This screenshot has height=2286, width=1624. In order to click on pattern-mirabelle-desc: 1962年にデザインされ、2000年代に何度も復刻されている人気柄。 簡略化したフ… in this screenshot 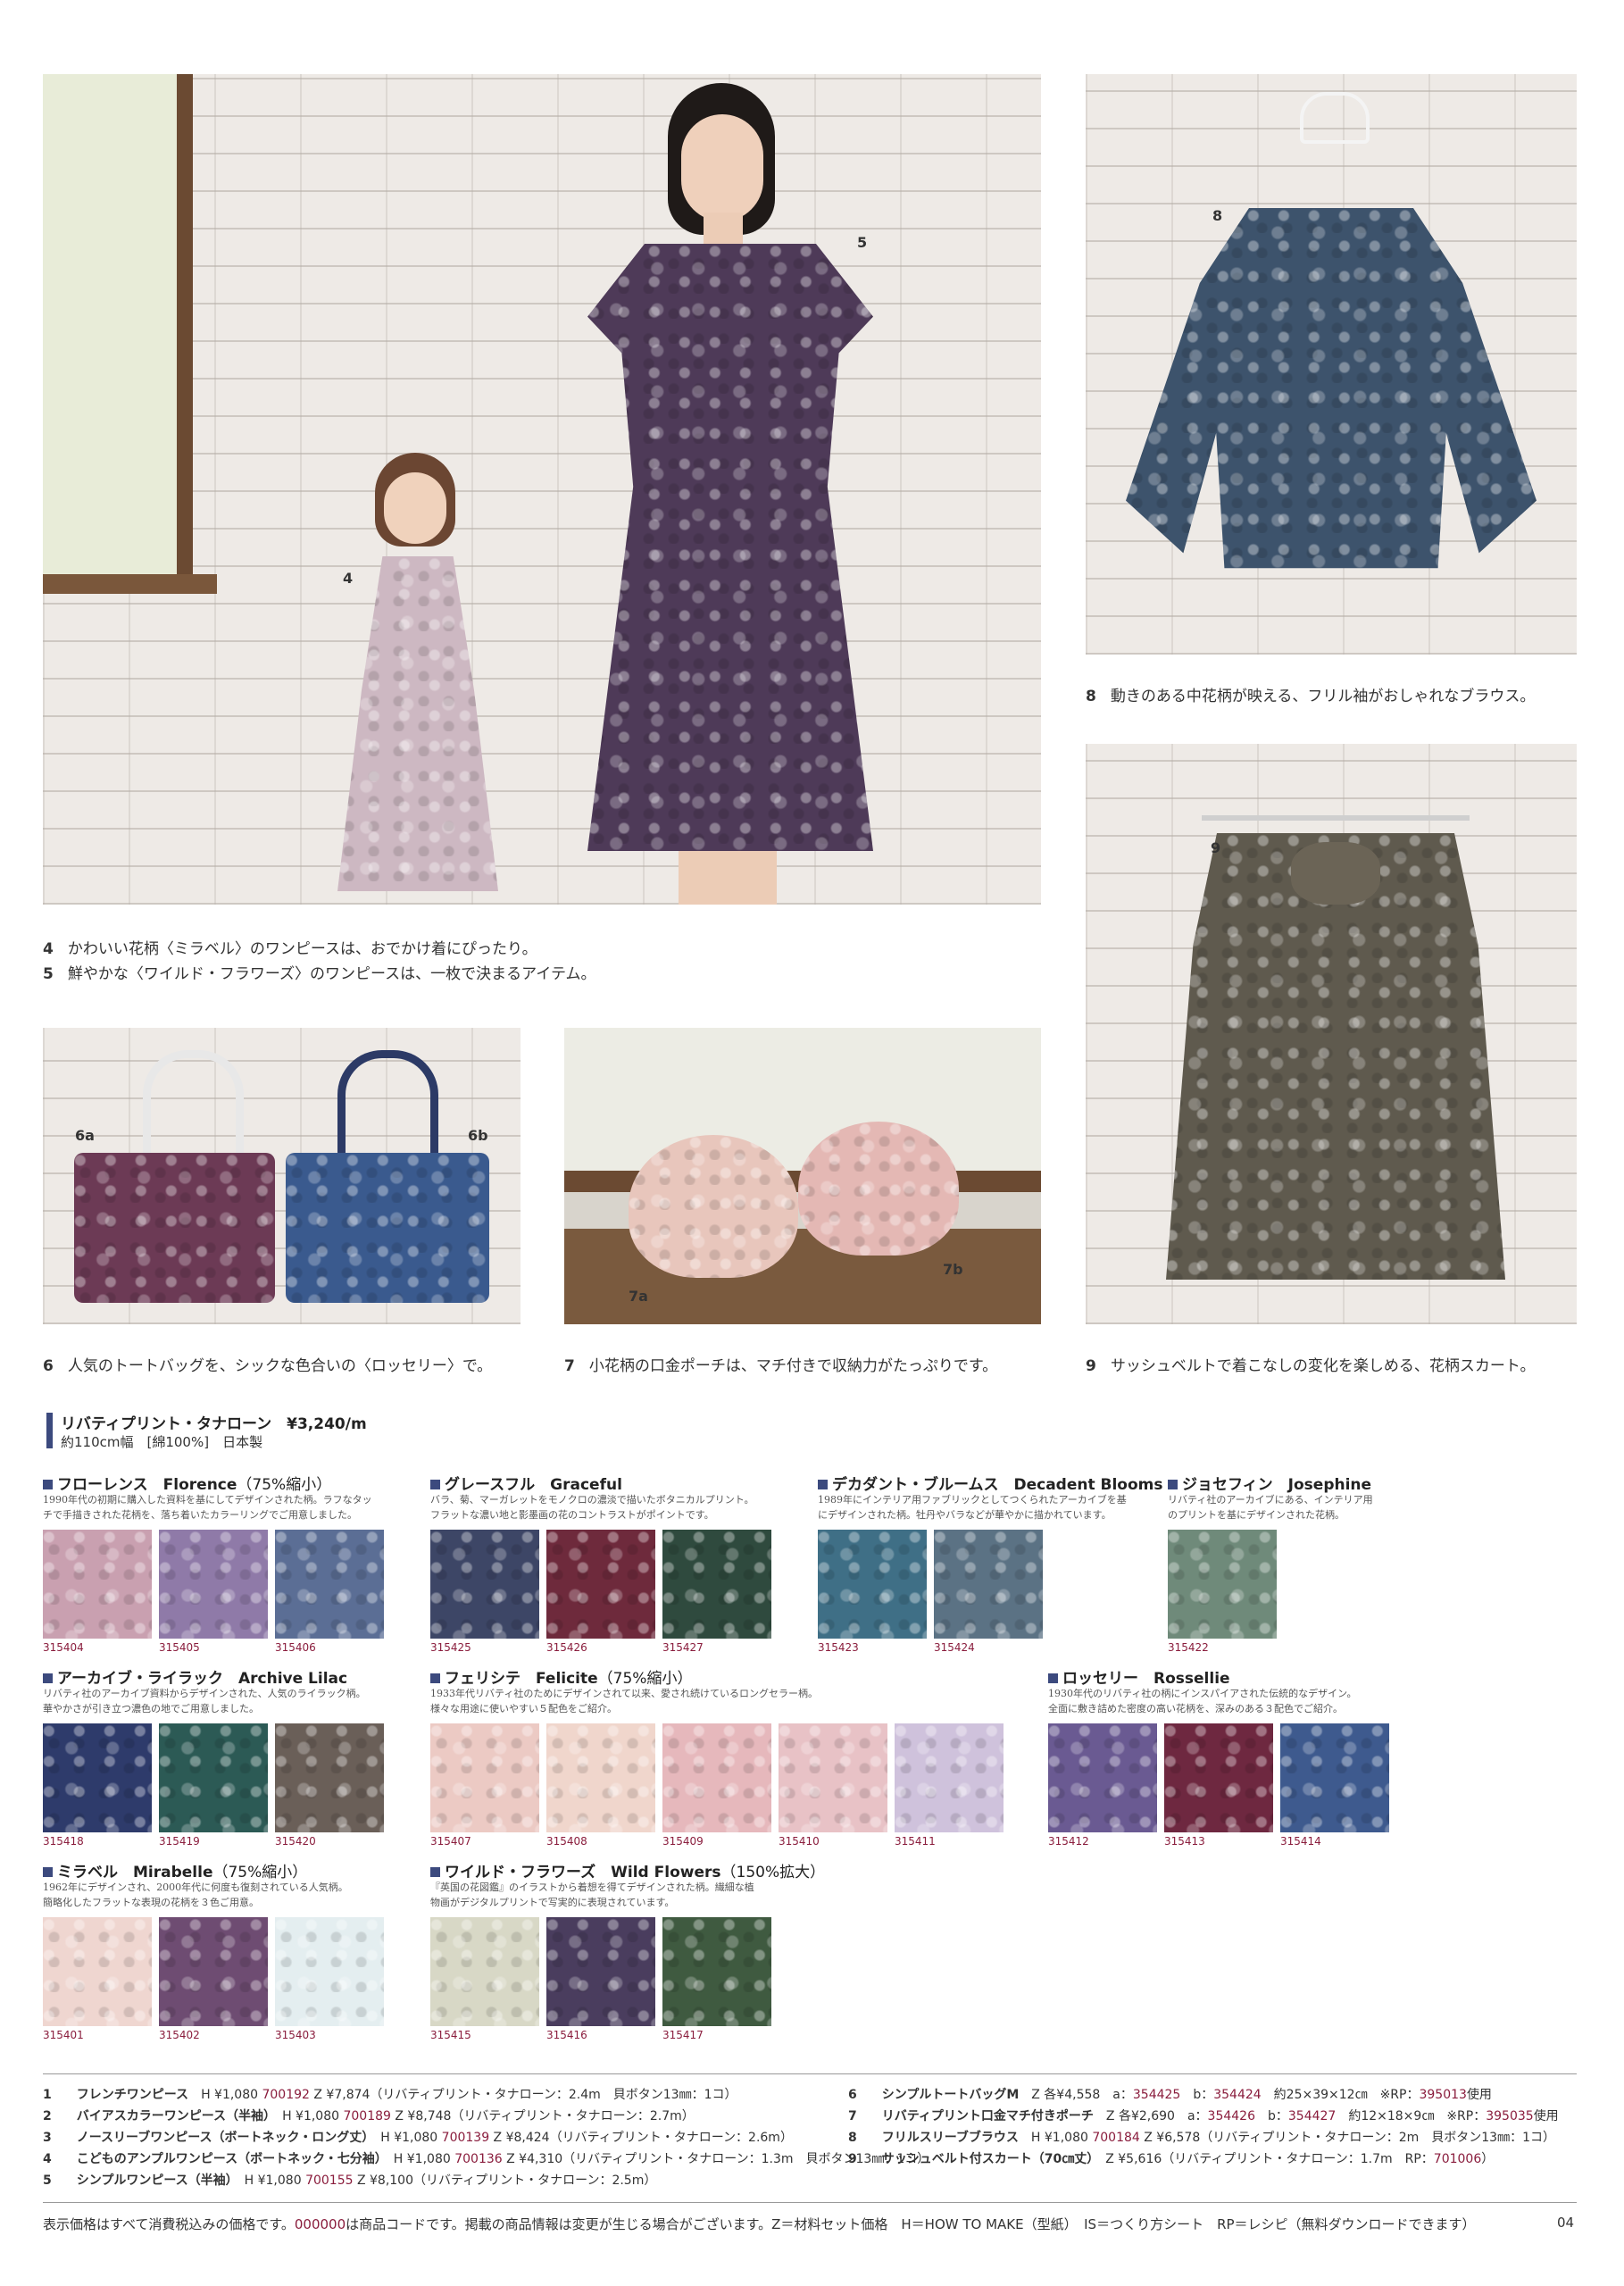, I will do `click(195, 1894)`.